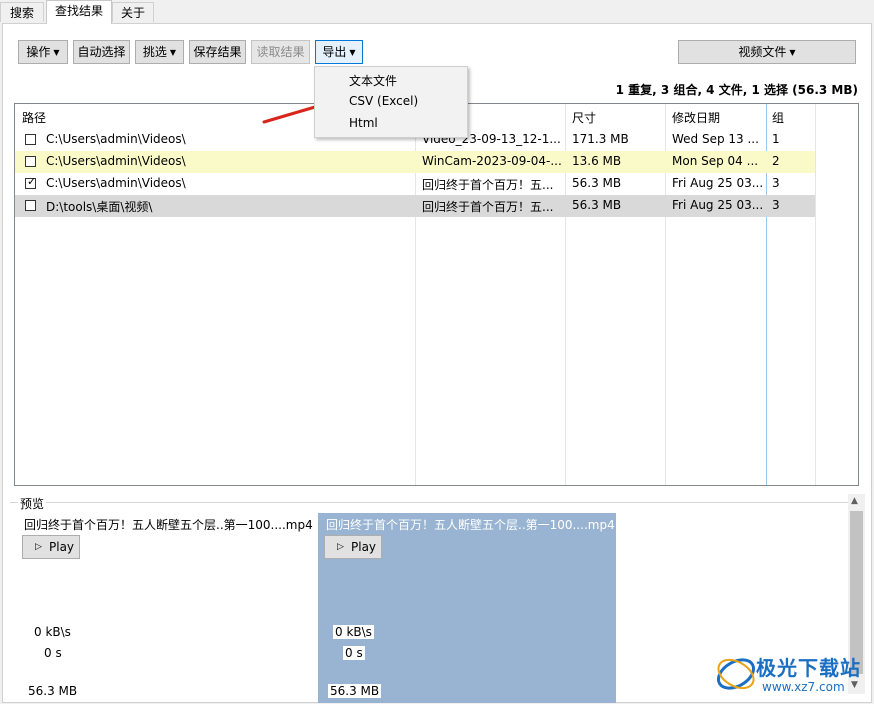 This screenshot has width=874, height=704. I want to click on operate-button: 操作 ▼, so click(43, 52).